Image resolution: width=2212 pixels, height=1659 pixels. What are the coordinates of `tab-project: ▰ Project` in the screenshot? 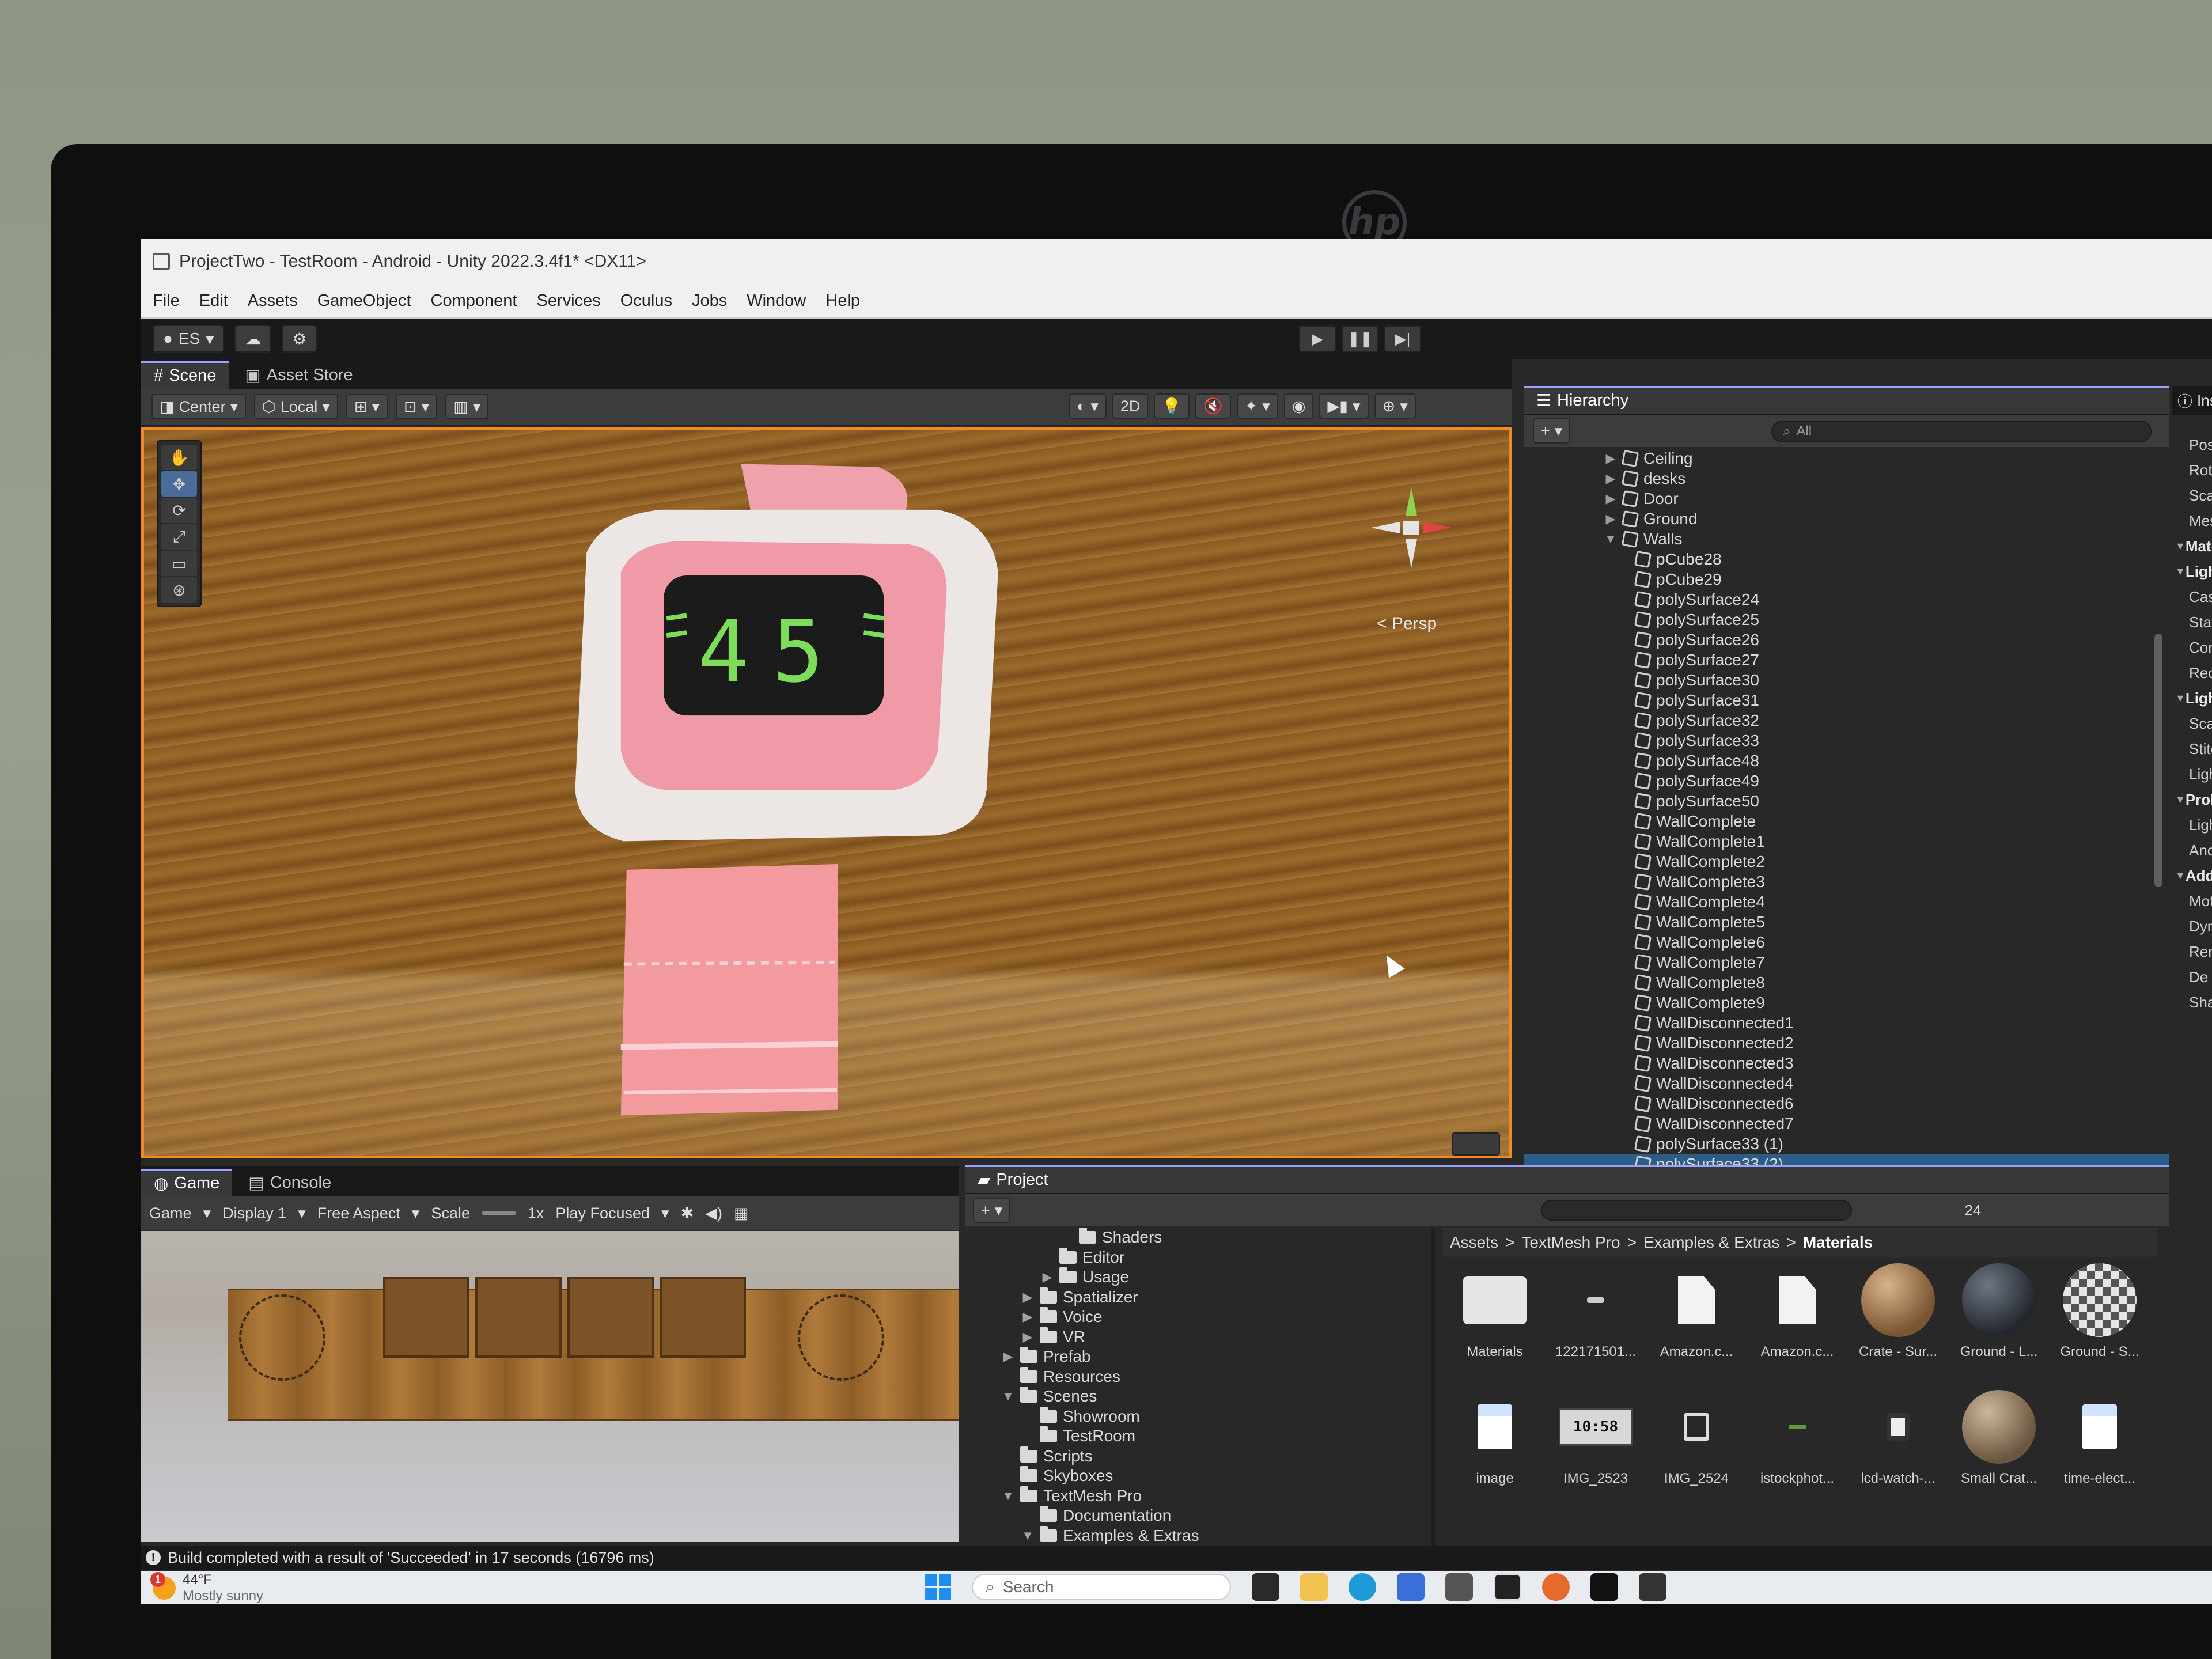 It's located at (1567, 1179).